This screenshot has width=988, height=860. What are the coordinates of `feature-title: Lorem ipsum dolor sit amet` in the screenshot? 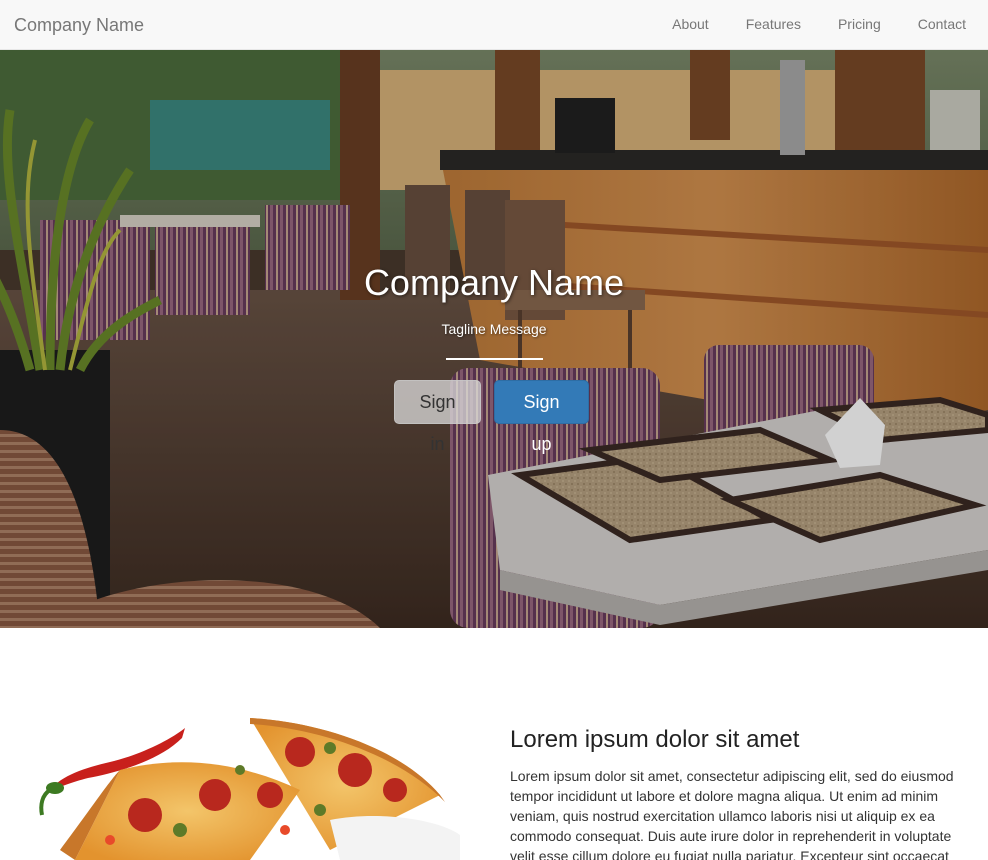 It's located at (655, 739).